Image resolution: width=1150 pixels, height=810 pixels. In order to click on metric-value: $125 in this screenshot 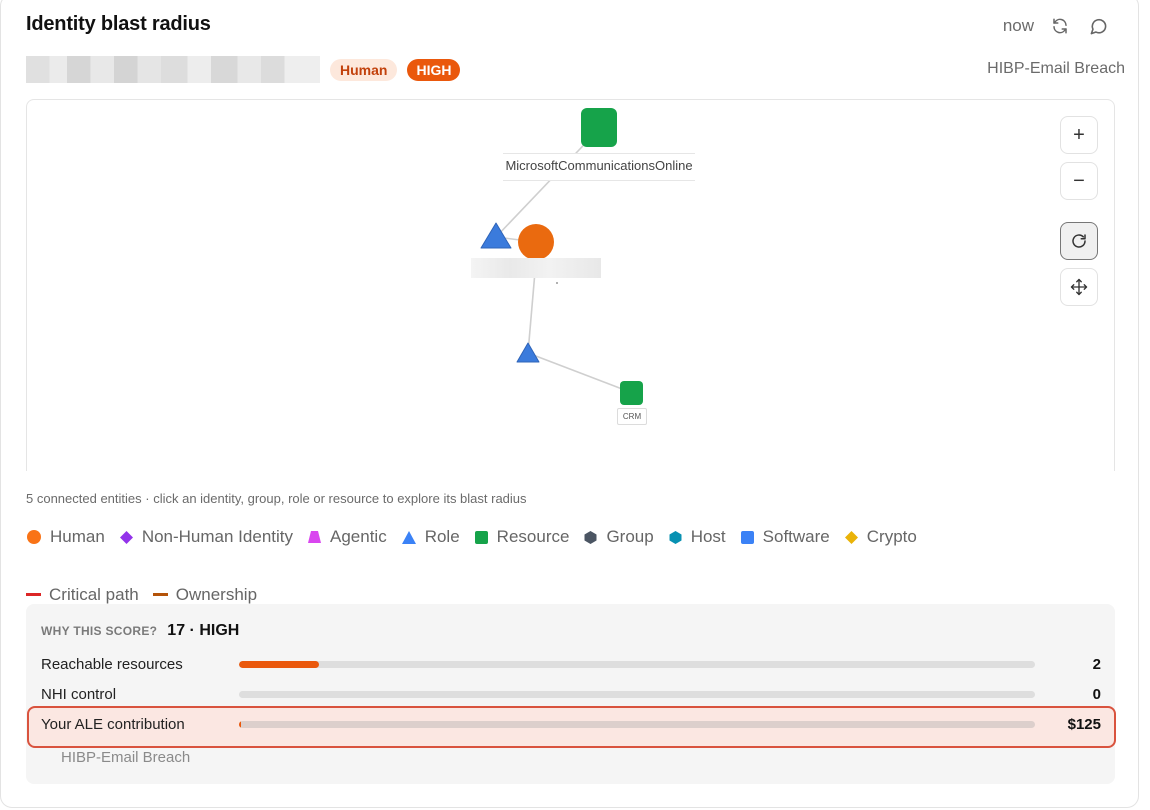, I will do `click(1084, 724)`.